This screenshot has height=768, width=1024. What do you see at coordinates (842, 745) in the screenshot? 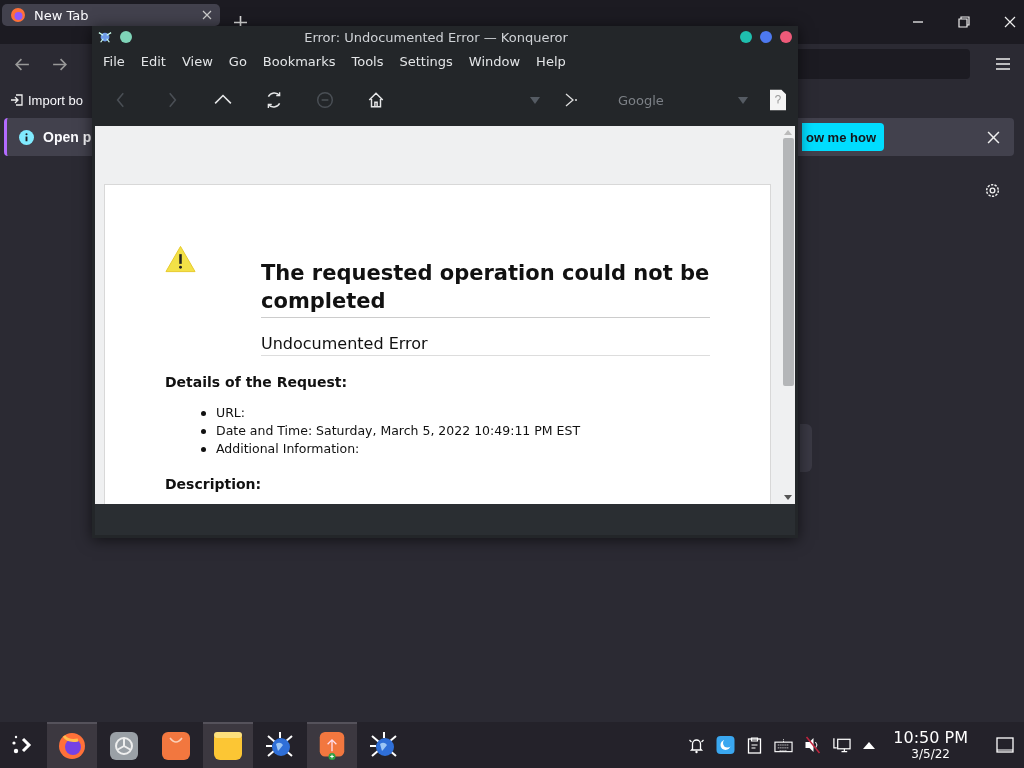
I see `network-icon` at bounding box center [842, 745].